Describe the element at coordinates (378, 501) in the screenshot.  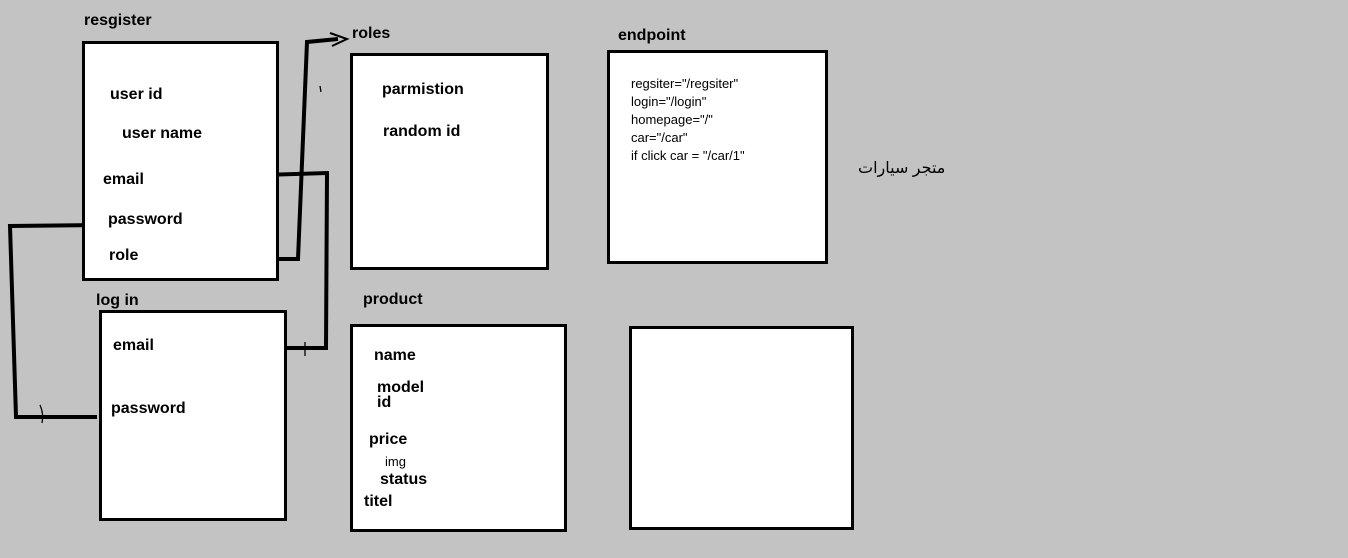
I see `product-field-titel: titel` at that location.